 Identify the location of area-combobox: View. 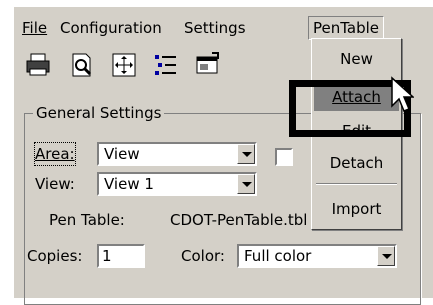
(177, 154).